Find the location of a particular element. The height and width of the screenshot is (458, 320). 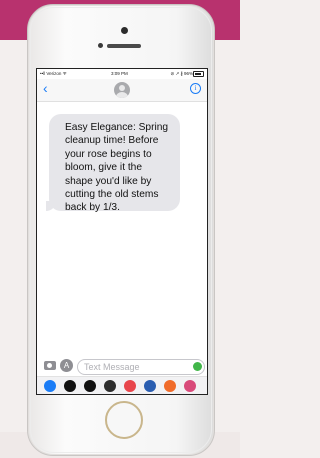

paypal-icon is located at coordinates (150, 386).